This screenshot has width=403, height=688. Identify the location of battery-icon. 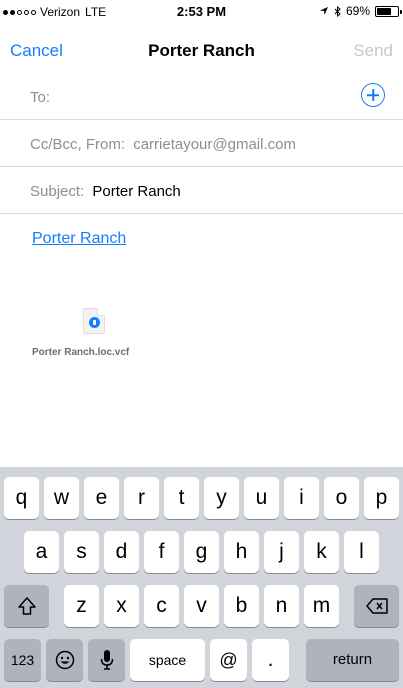
(388, 11).